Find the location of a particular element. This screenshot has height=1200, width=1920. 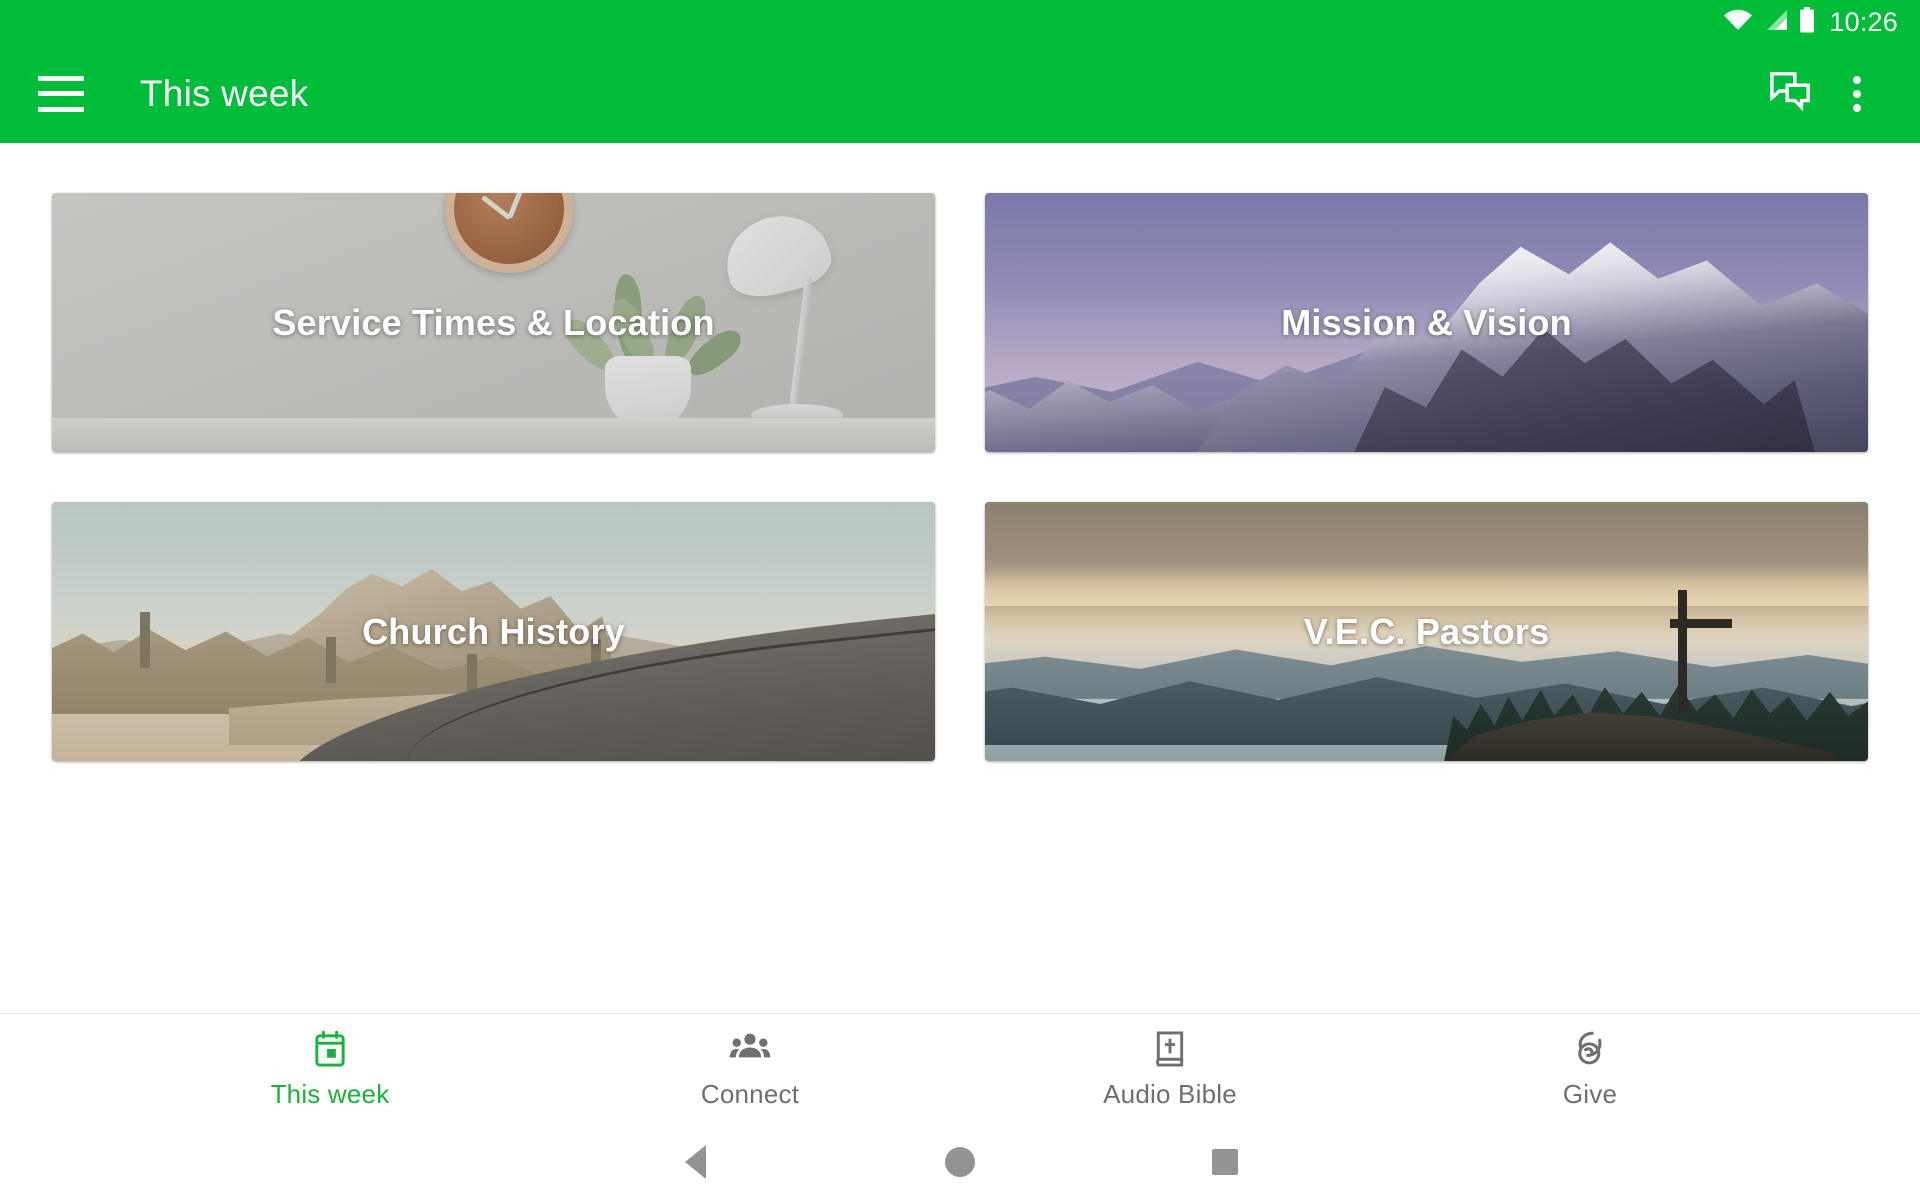

overflow-menu-icon is located at coordinates (1857, 93).